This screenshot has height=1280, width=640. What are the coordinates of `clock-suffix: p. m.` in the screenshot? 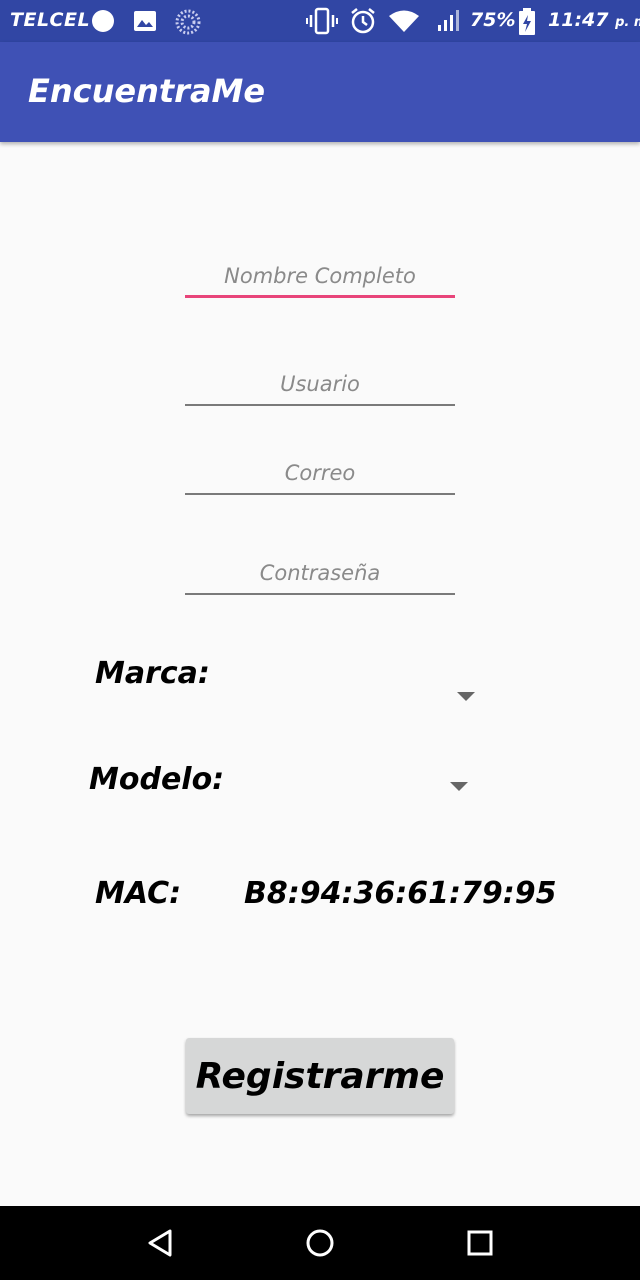 It's located at (627, 22).